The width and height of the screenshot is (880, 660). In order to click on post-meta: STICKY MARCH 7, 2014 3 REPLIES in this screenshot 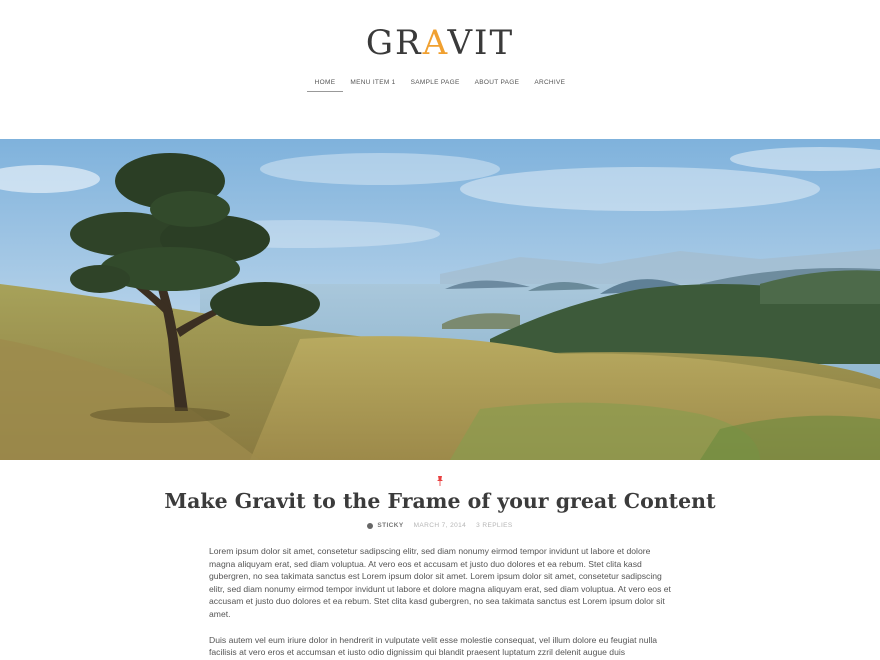, I will do `click(440, 525)`.